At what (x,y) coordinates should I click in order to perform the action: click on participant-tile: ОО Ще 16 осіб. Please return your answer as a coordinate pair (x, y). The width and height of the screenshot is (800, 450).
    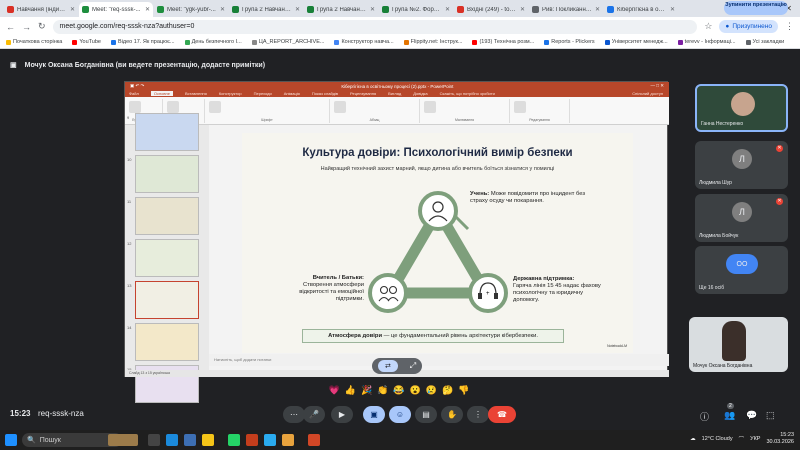
    Looking at the image, I should click on (741, 270).